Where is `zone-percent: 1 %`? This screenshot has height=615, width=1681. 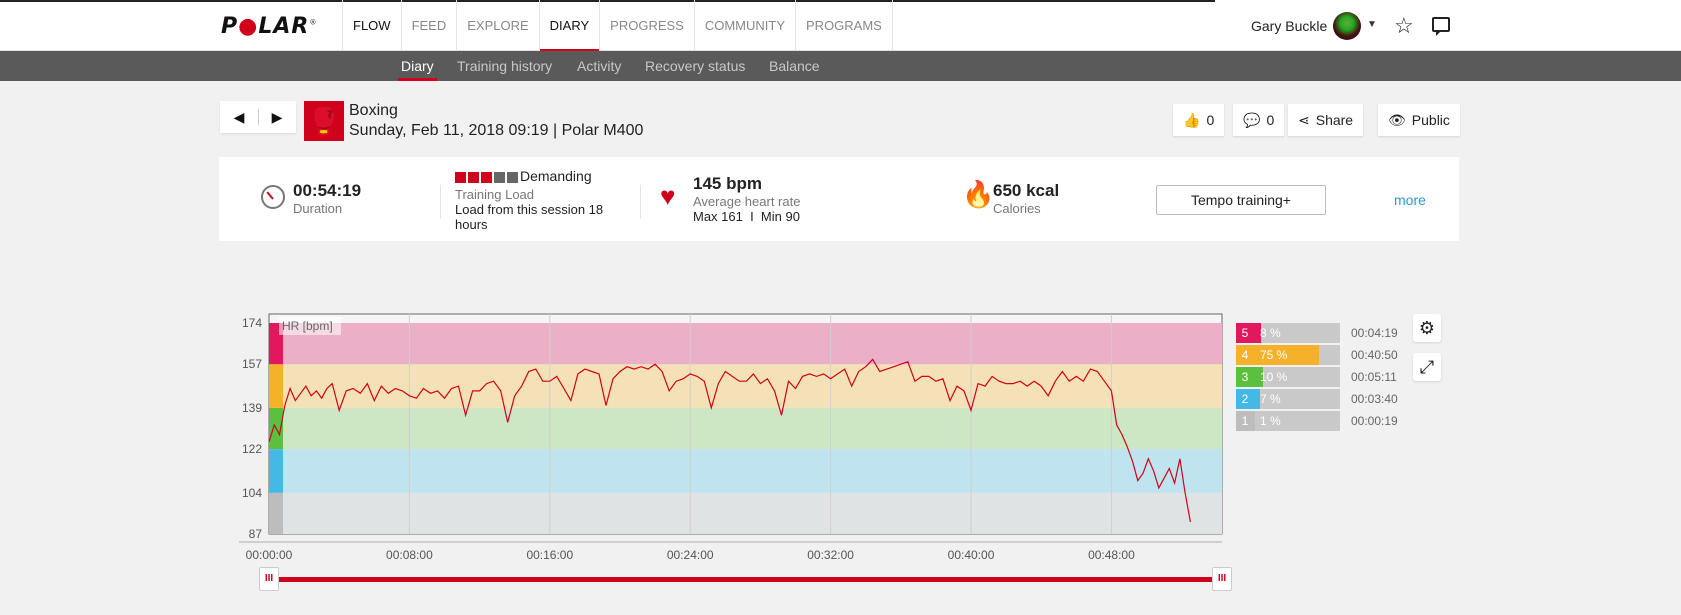
zone-percent: 1 % is located at coordinates (1270, 421).